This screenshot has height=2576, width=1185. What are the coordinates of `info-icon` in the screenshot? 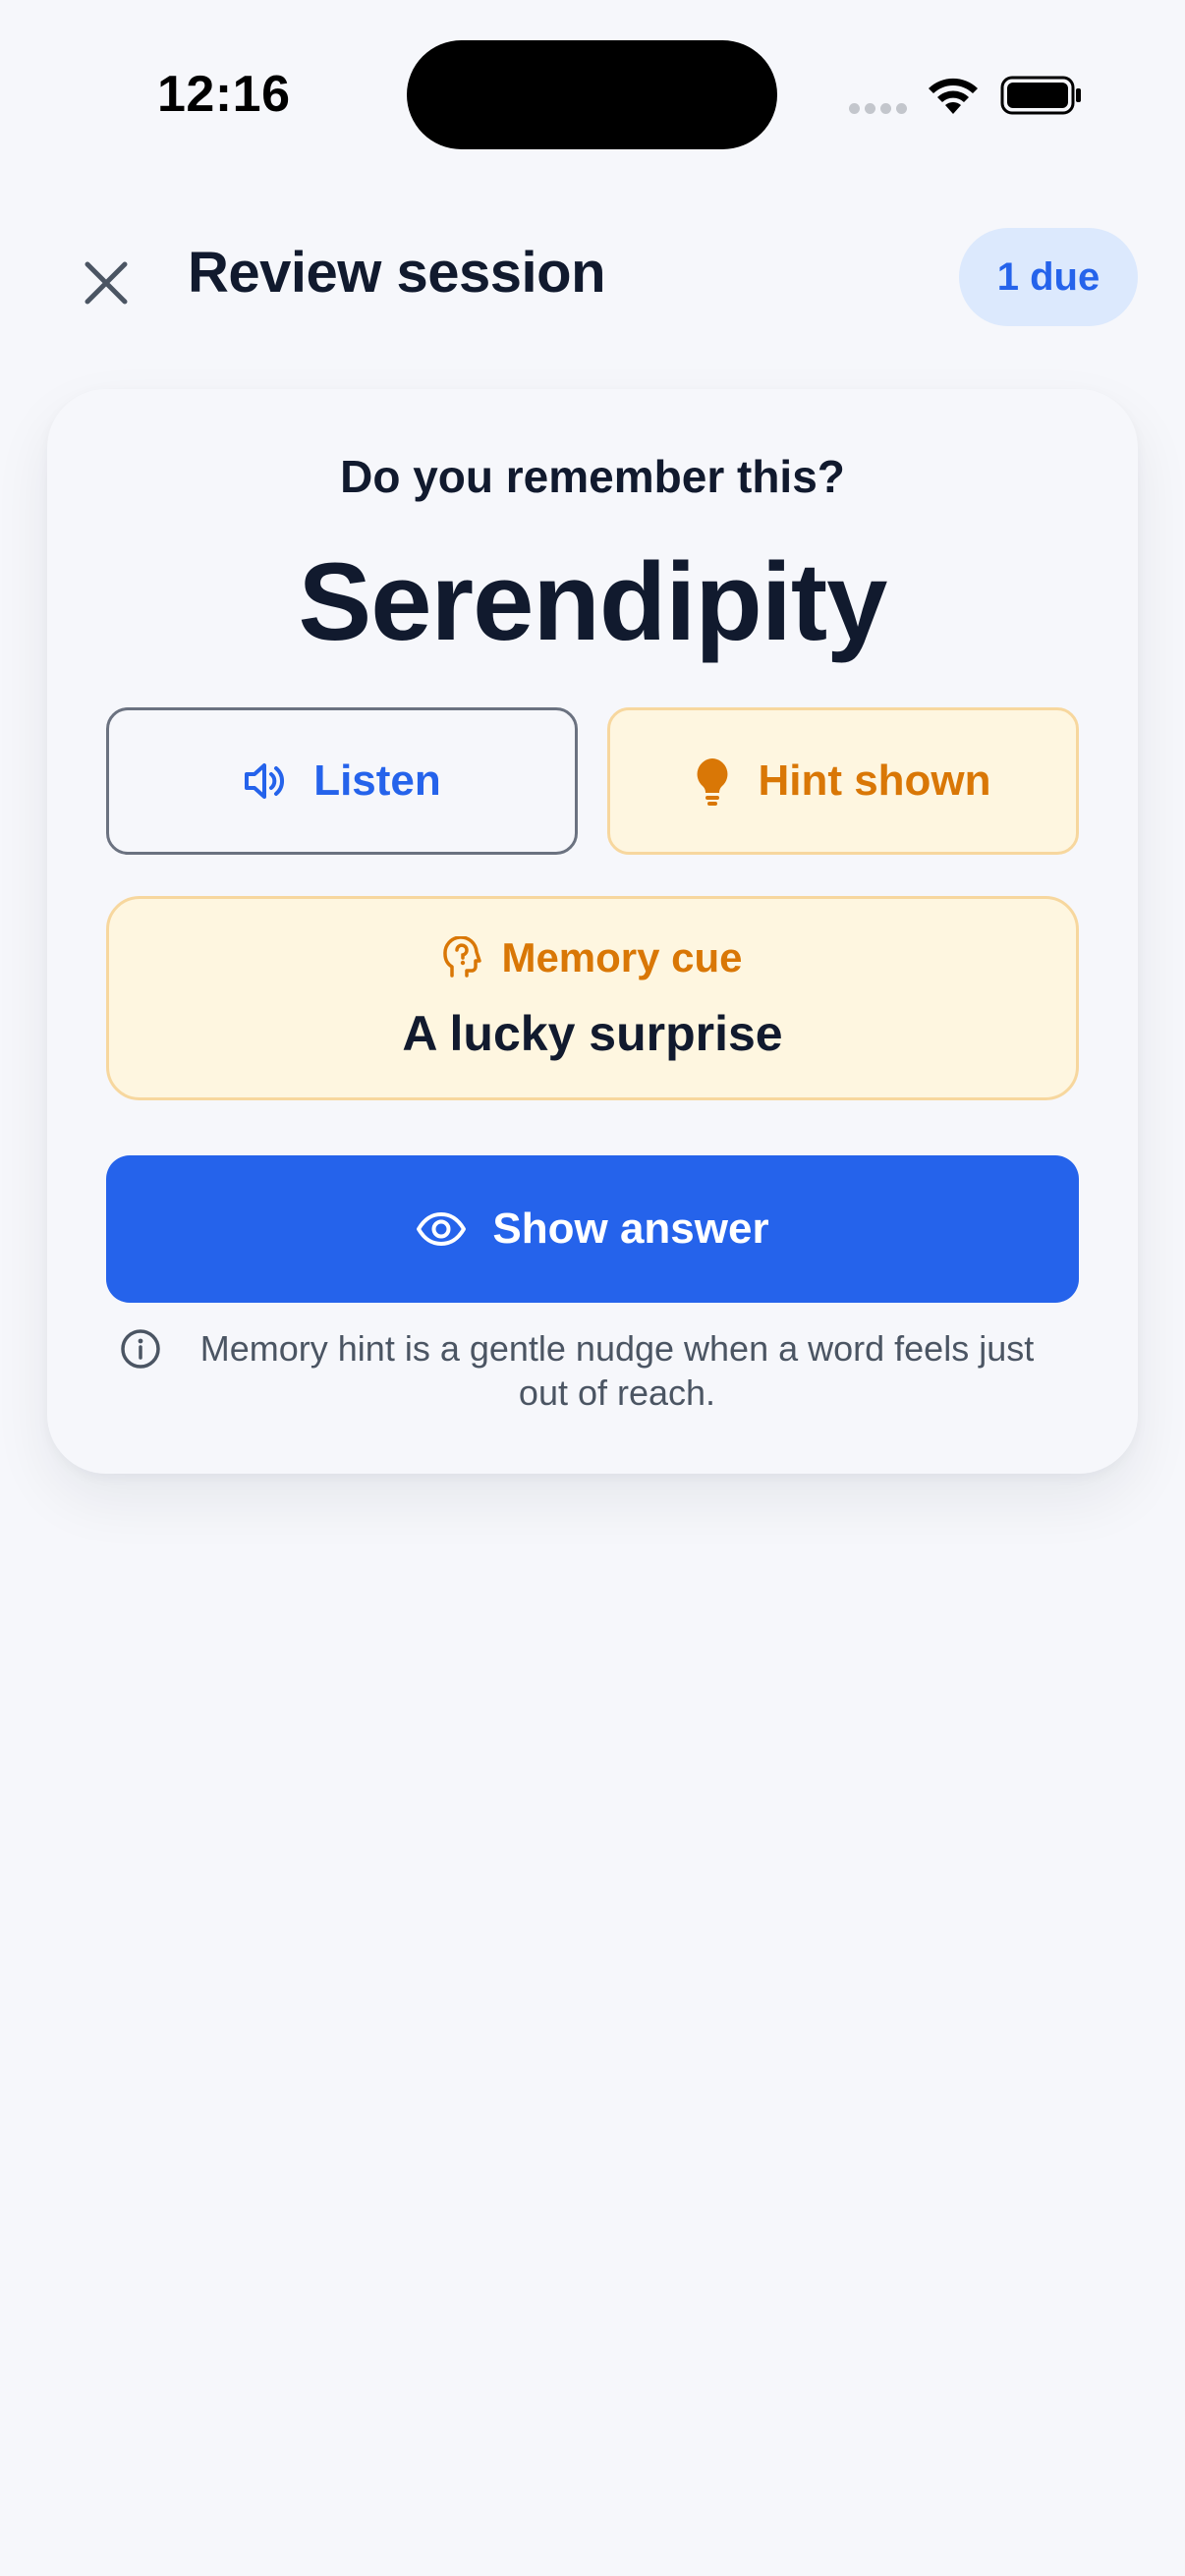 It's located at (140, 1349).